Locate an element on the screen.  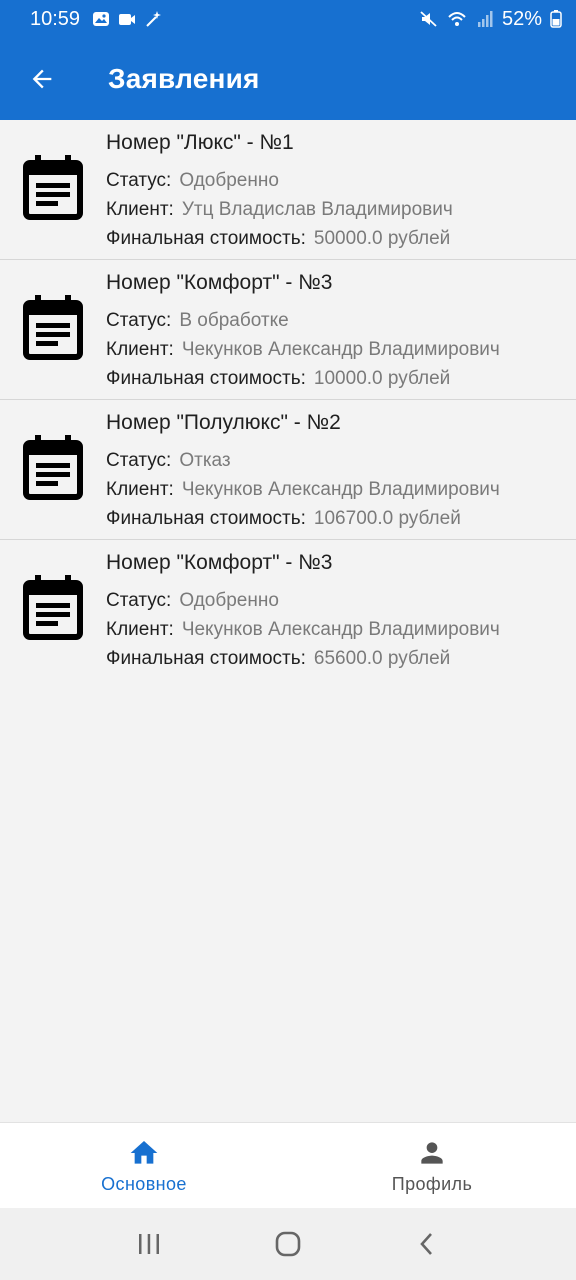
room-name: Номер "Полулюкс" - №2 is located at coordinates (223, 422).